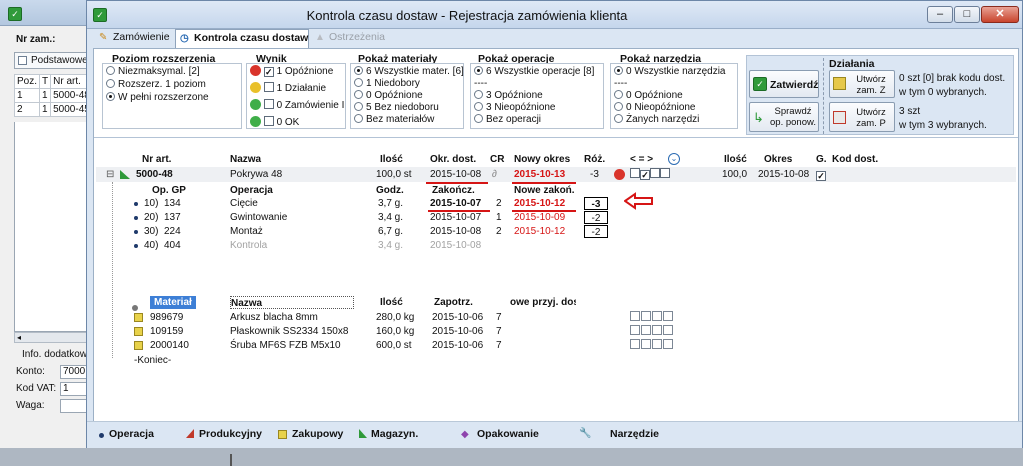 The width and height of the screenshot is (1023, 466). I want to click on narzedzia-option: 0 Nieopóźnione, so click(655, 108).